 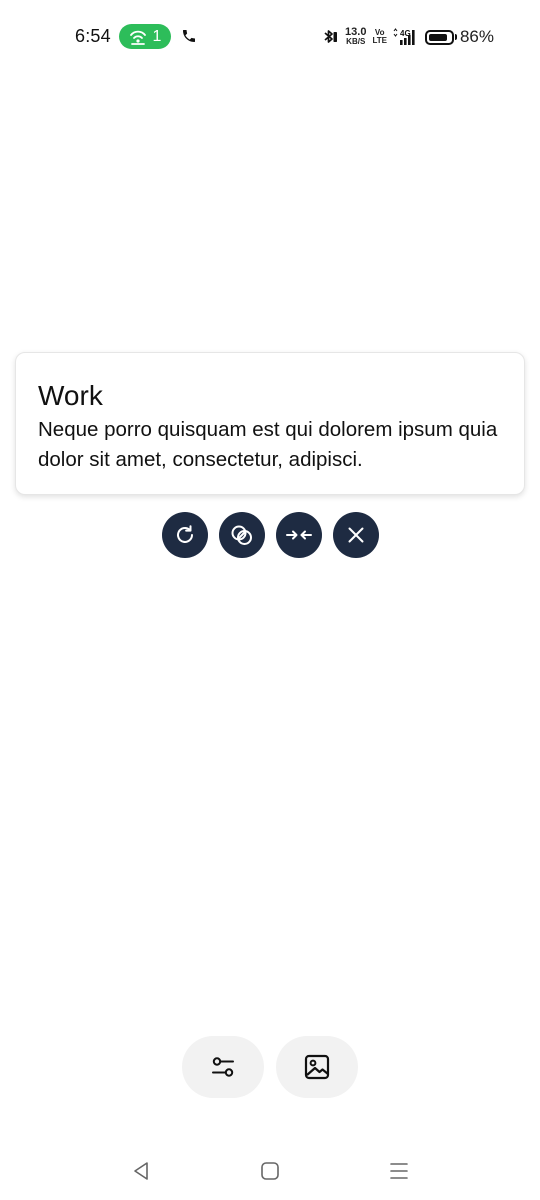 I want to click on hotspot-indicator: 1, so click(x=145, y=36).